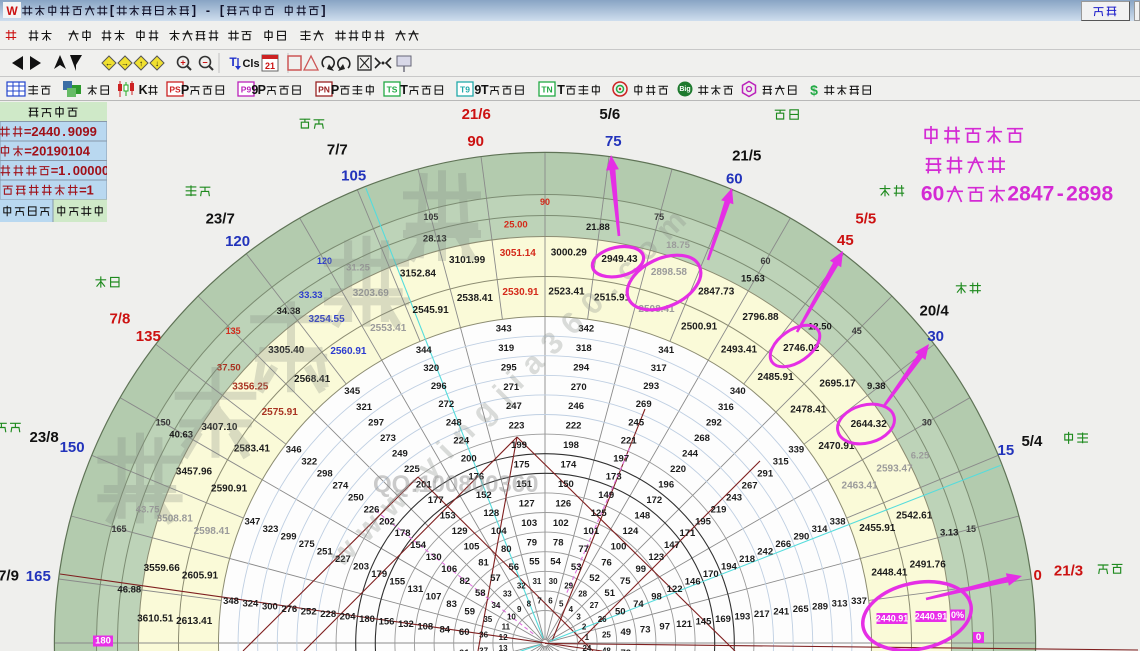 This screenshot has width=1140, height=651. I want to click on svg-text: 107, so click(434, 596).